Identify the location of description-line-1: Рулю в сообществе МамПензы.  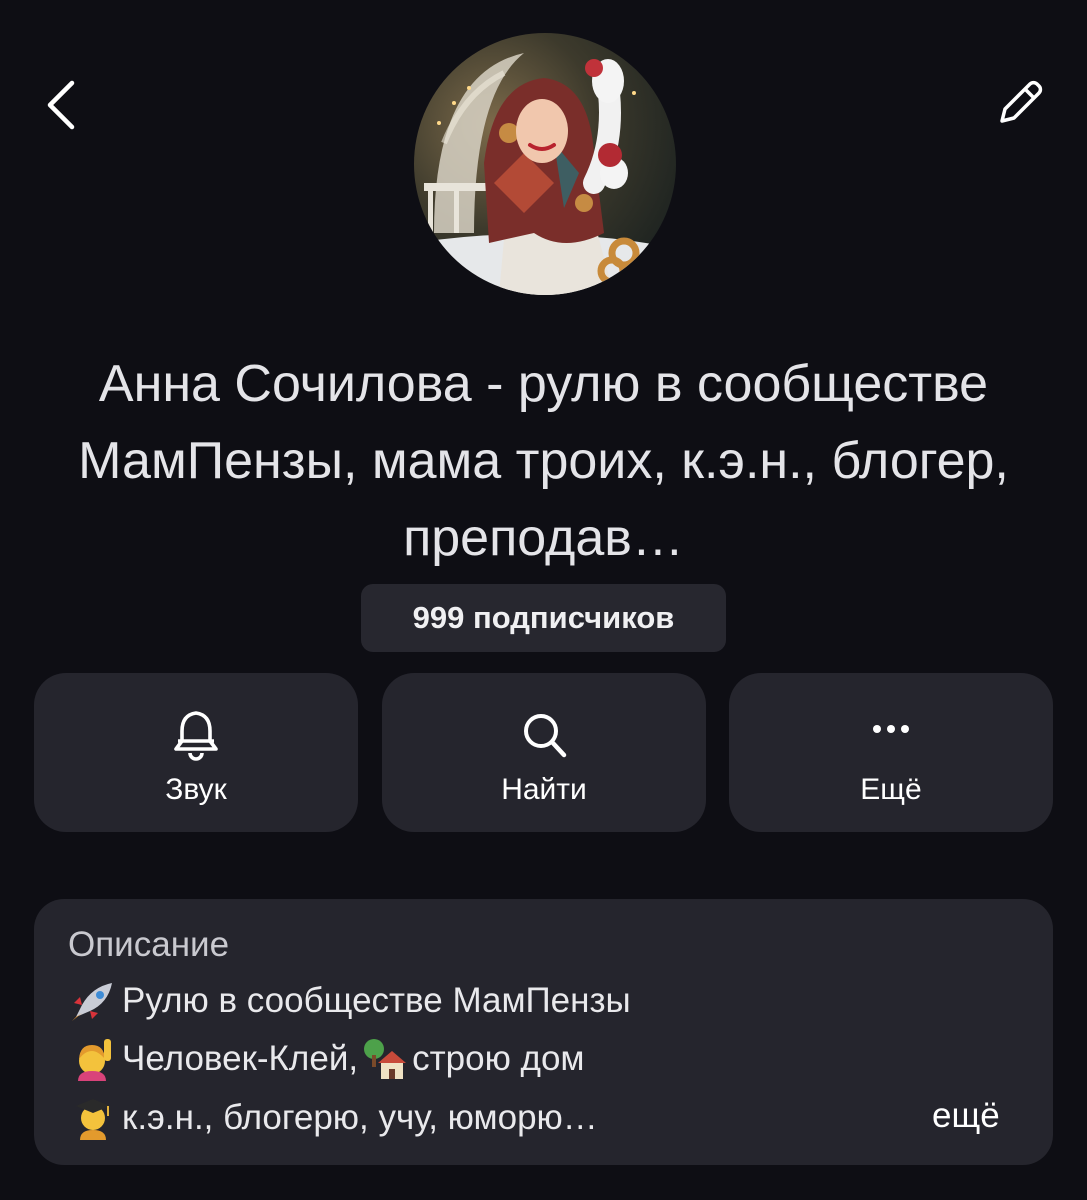
(349, 1001).